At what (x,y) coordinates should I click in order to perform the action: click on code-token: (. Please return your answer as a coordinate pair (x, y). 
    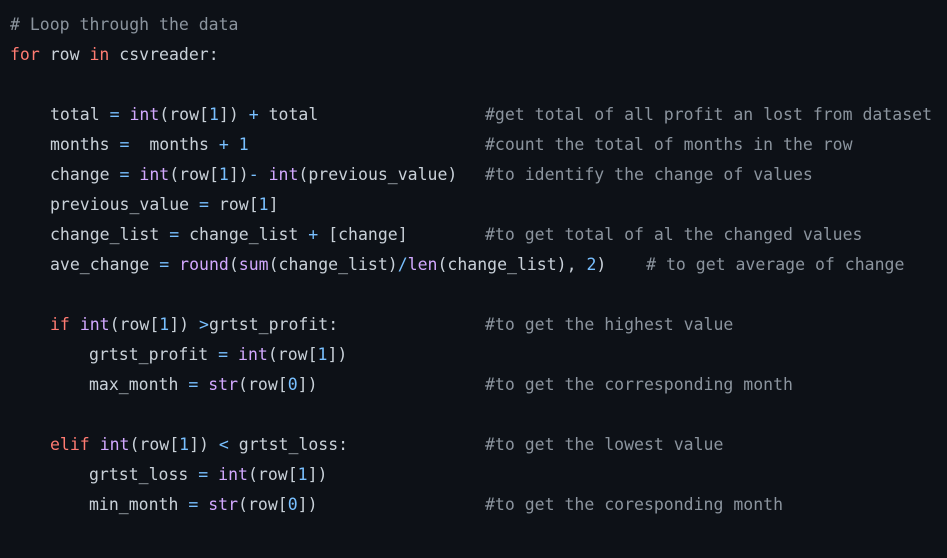
    Looking at the image, I should click on (233, 264).